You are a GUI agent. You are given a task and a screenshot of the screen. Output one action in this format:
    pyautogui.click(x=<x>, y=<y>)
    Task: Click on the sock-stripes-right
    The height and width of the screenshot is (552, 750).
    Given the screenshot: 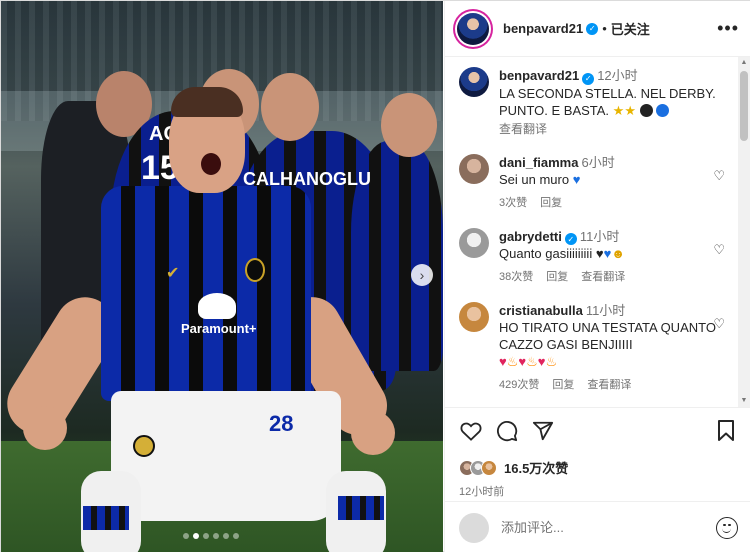 What is the action you would take?
    pyautogui.click(x=361, y=508)
    